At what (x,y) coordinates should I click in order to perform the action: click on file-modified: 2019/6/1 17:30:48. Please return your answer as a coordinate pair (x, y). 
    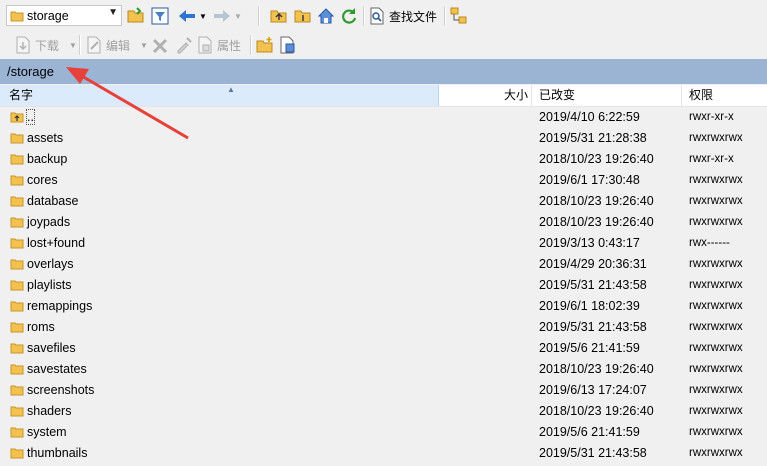
    Looking at the image, I should click on (589, 180).